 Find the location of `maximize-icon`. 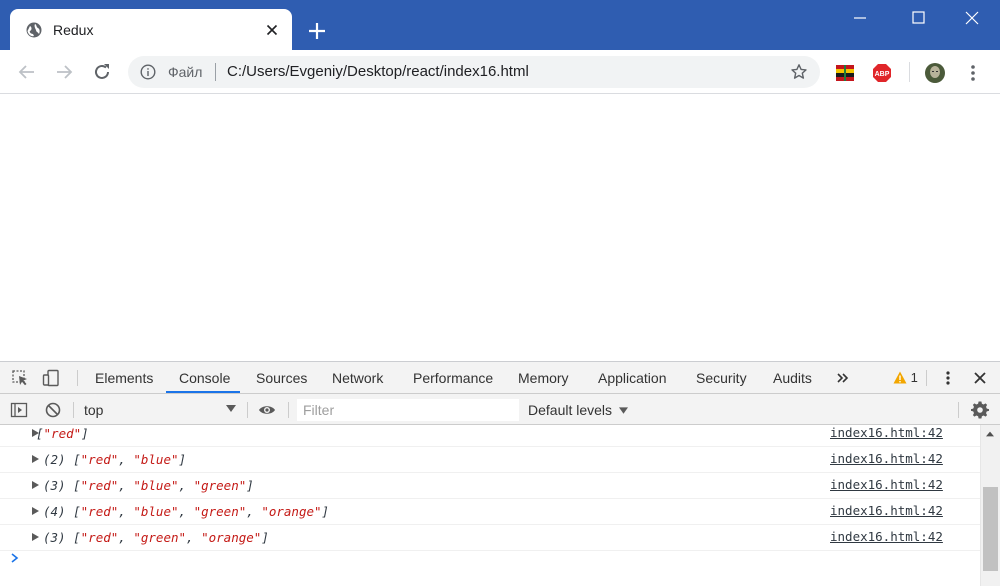

maximize-icon is located at coordinates (918, 18).